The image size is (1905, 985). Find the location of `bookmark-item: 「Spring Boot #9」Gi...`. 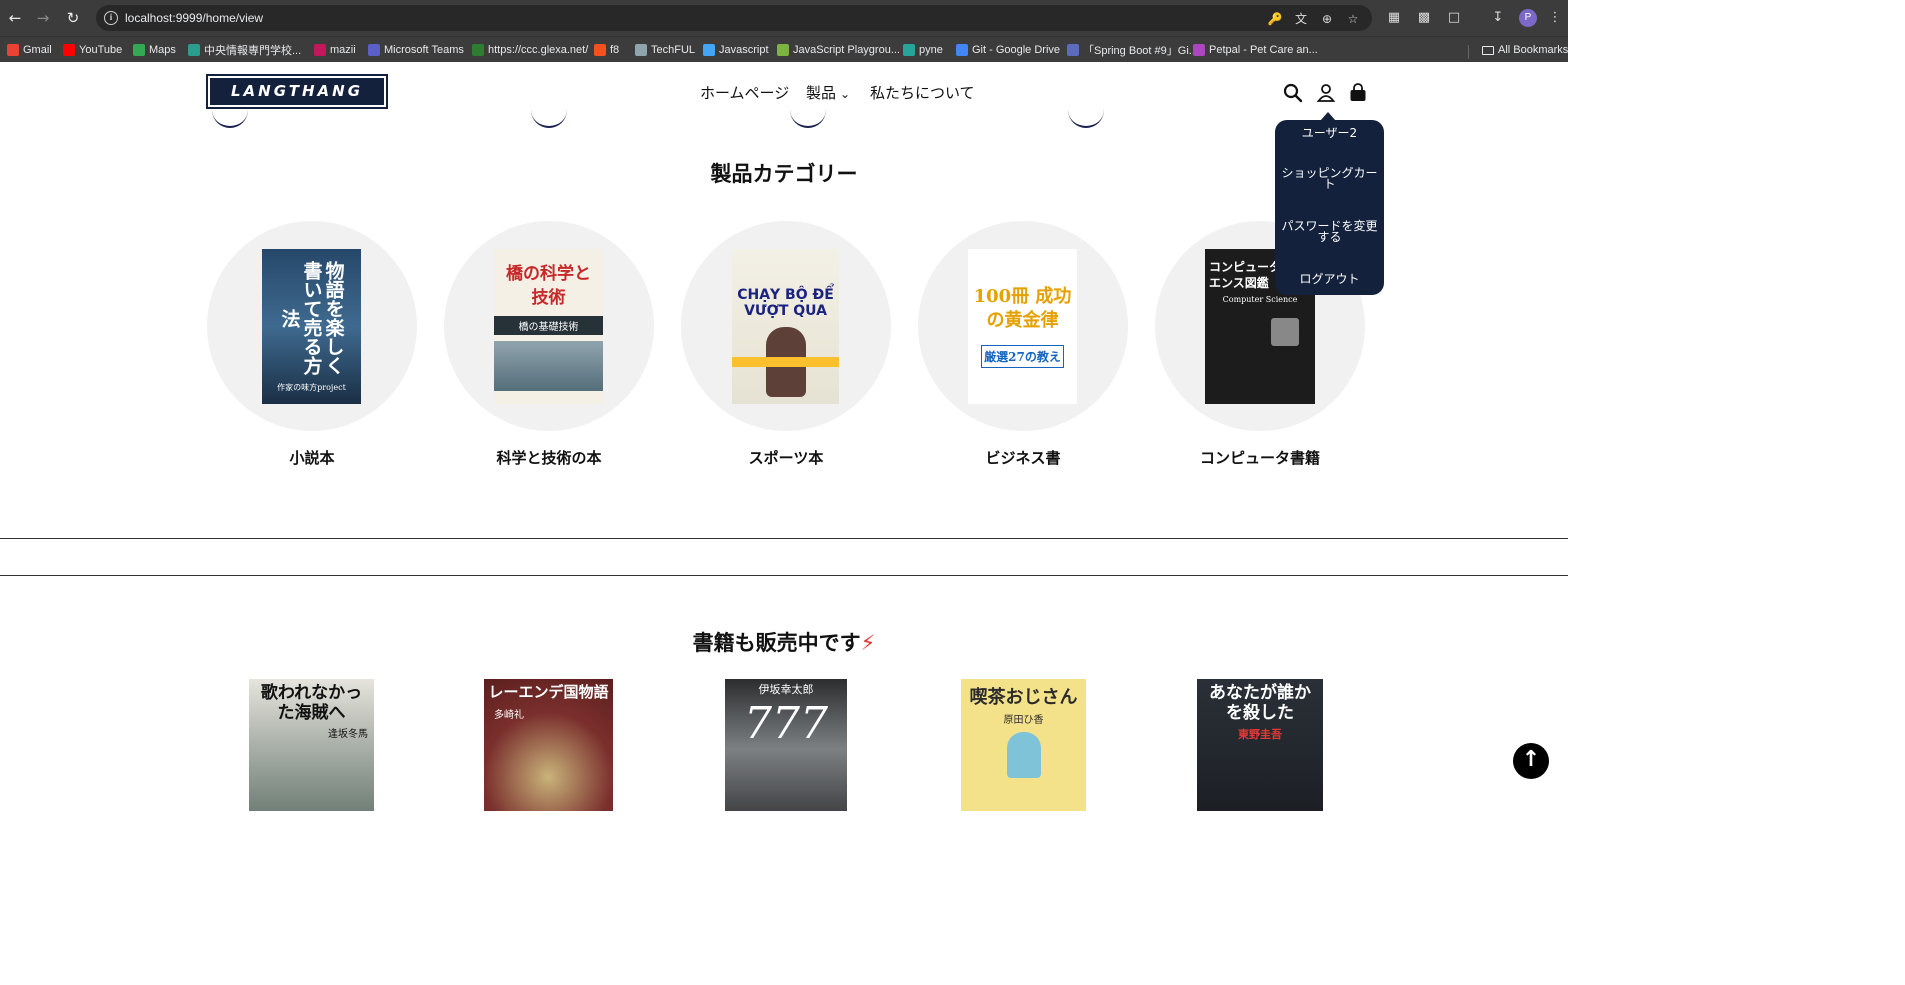

bookmark-item: 「Spring Boot #9」Gi... is located at coordinates (1132, 50).